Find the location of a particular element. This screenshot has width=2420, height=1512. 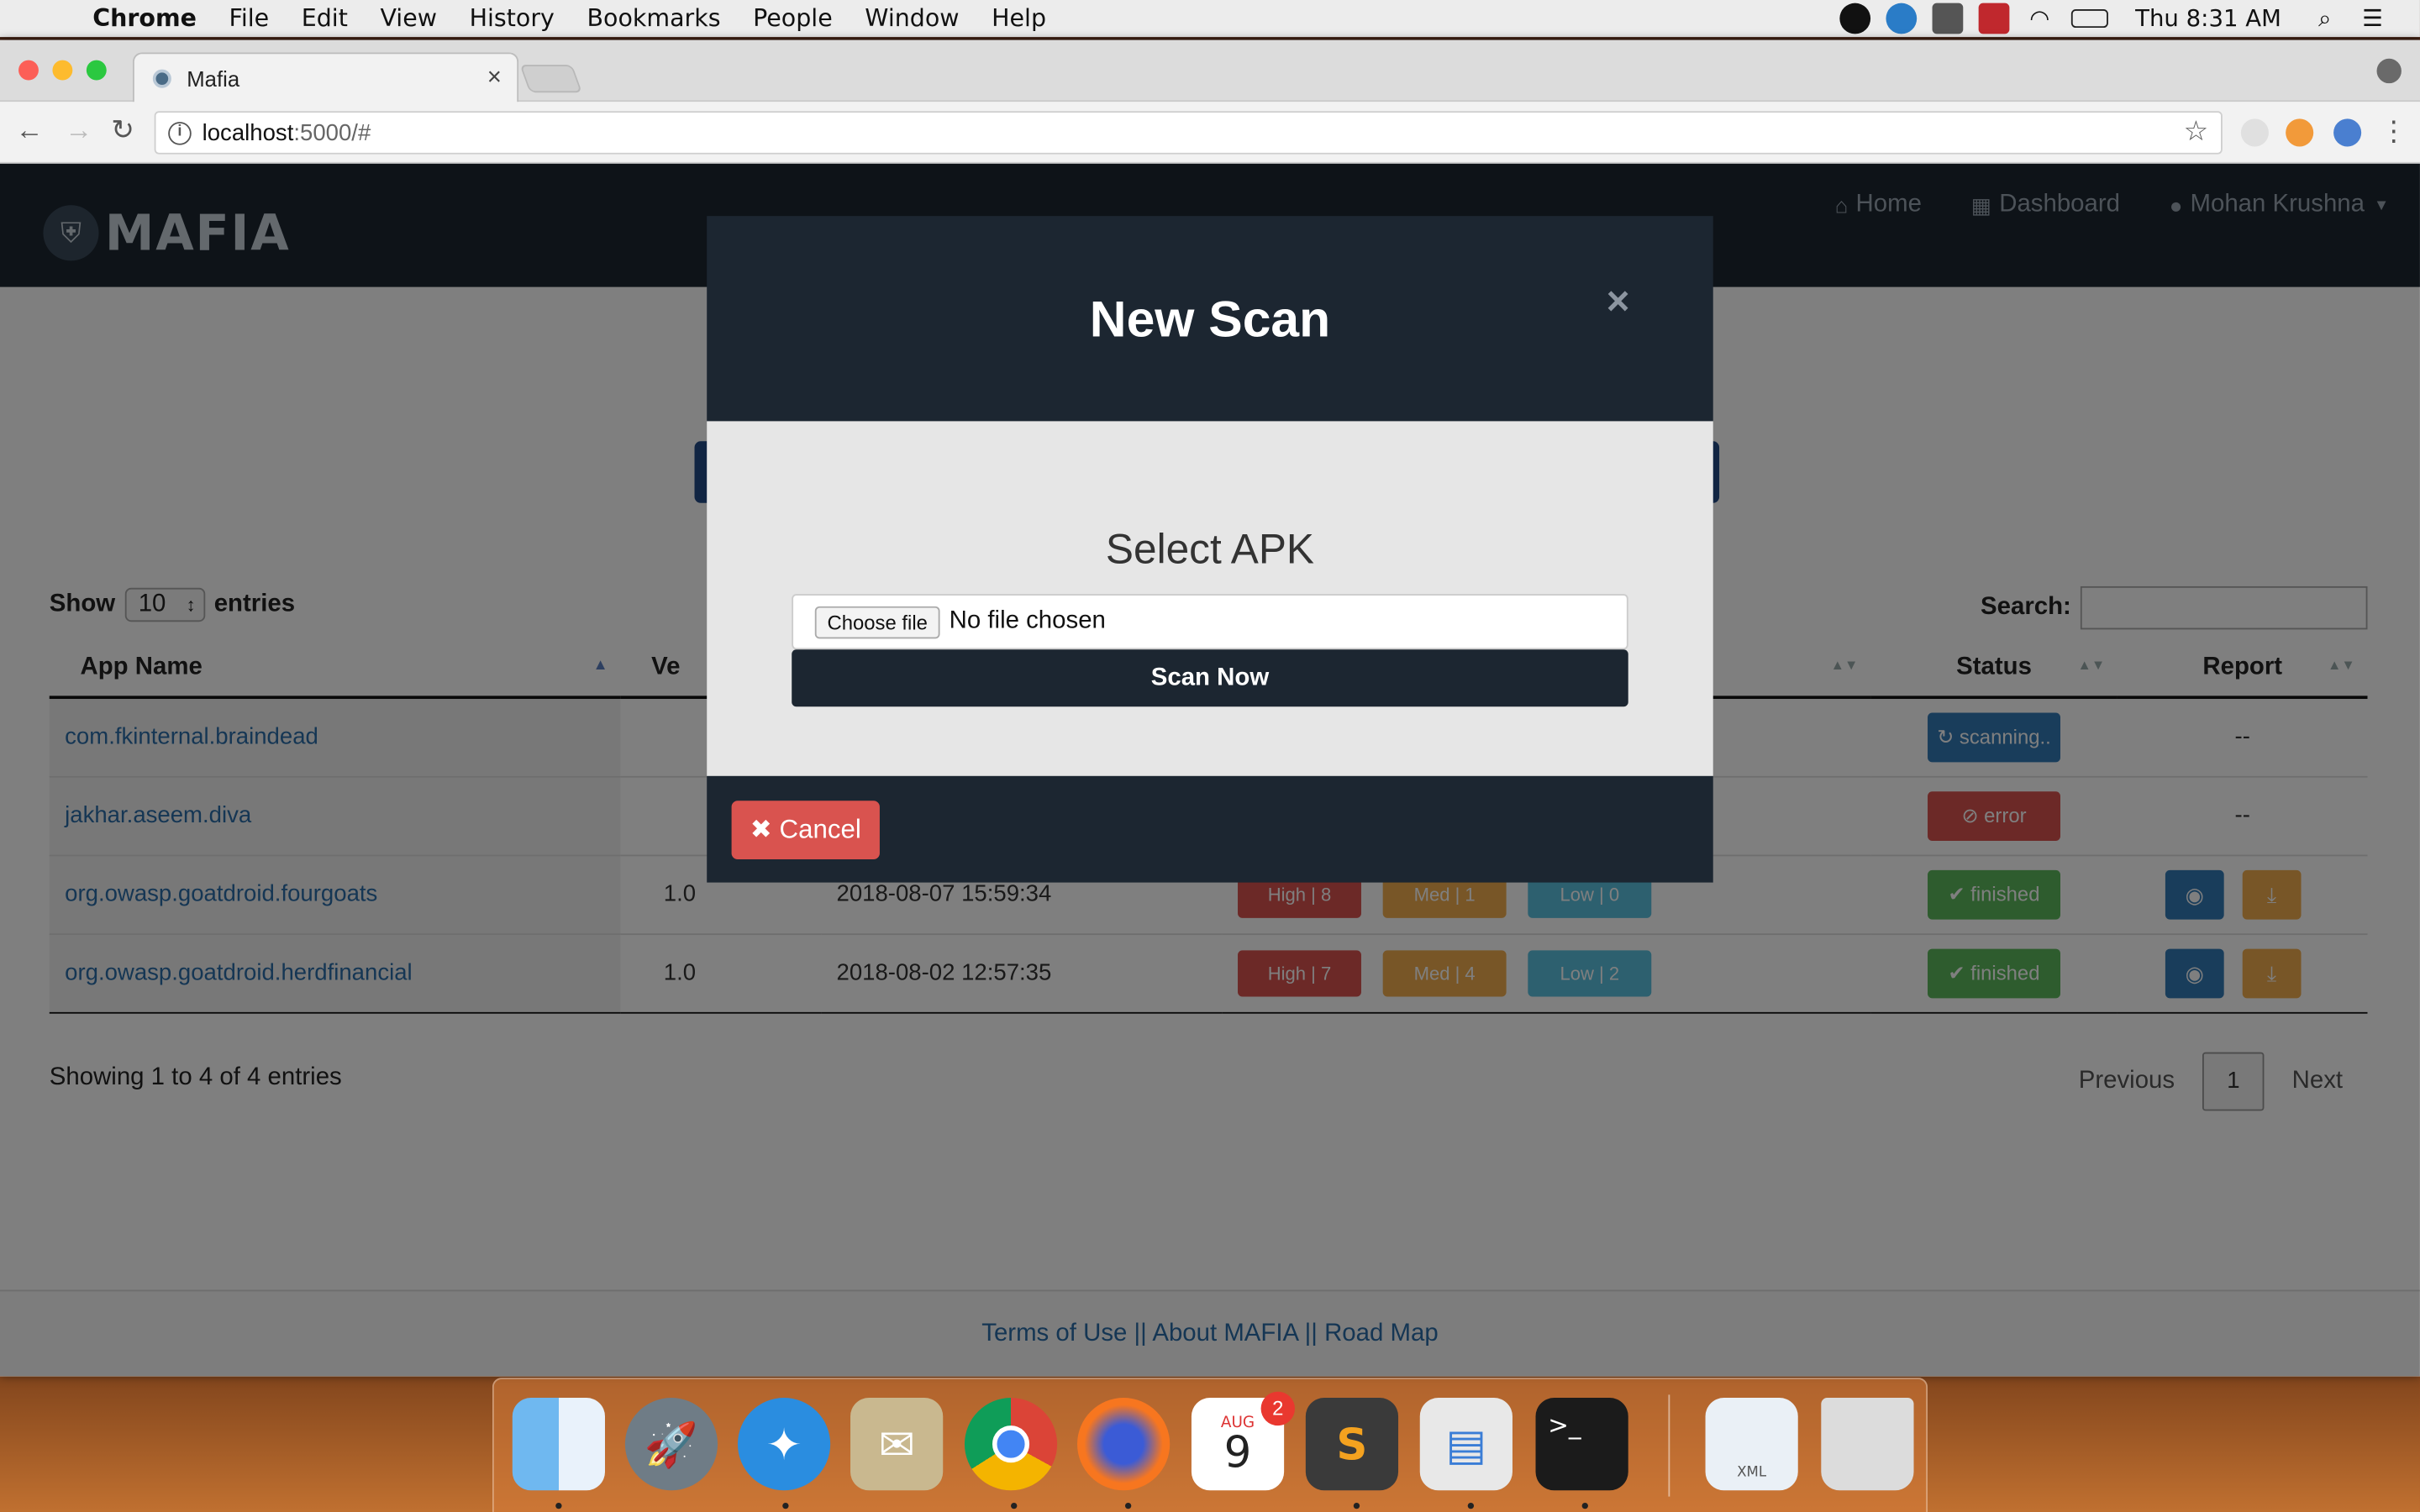

browser-toolbar: ← → ↻ i localhost:5000/# ☆ ⋮ is located at coordinates (1210, 133).